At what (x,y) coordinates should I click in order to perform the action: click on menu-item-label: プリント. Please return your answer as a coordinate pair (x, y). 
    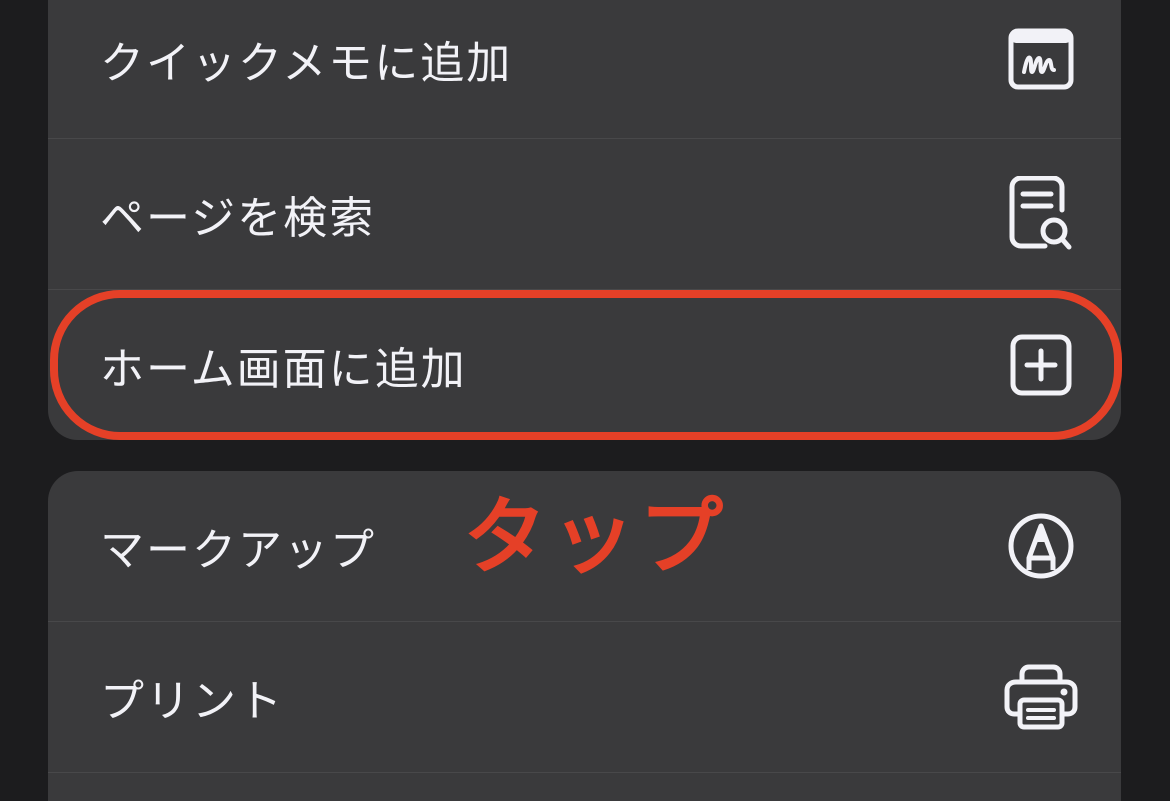
    Looking at the image, I should click on (192, 701).